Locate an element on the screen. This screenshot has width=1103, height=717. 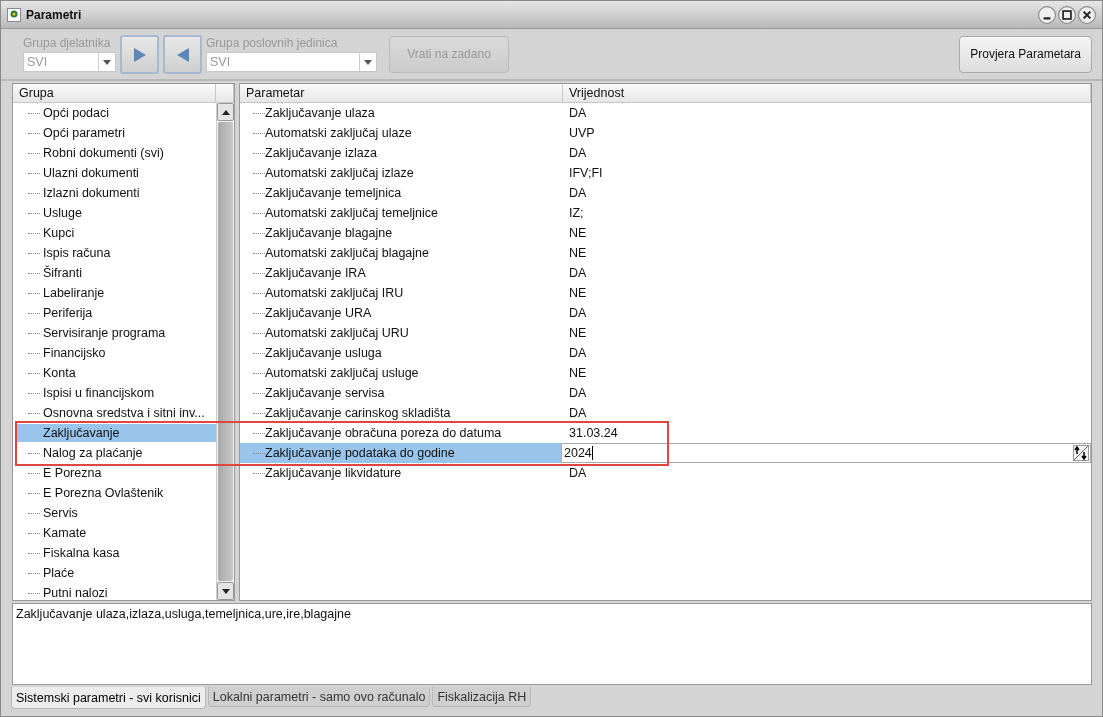
description-text: Zaključavanje ulaza,izlaza,usluga,temeljnica,ure,ire,blagajne is located at coordinates (183, 614).